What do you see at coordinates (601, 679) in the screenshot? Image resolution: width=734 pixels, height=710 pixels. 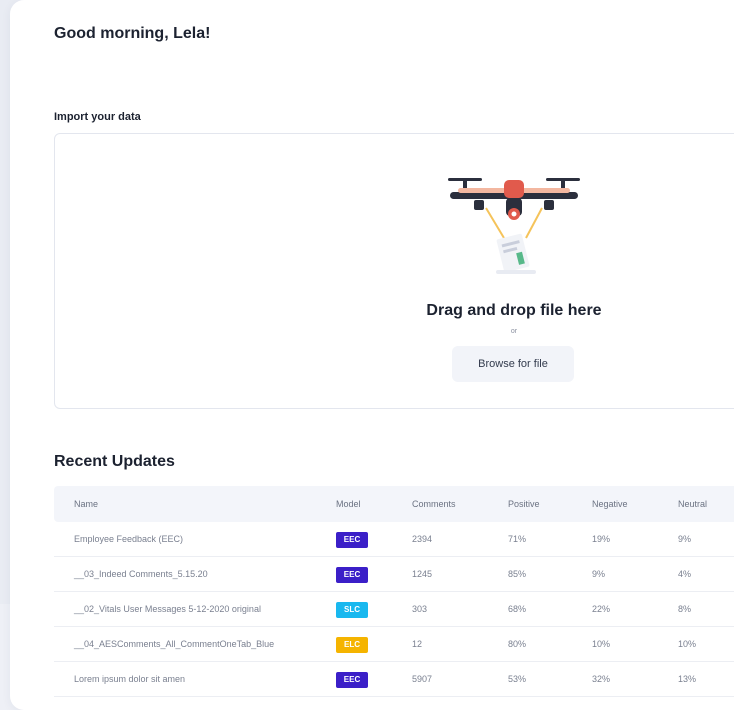 I see `row-negative: 32%` at bounding box center [601, 679].